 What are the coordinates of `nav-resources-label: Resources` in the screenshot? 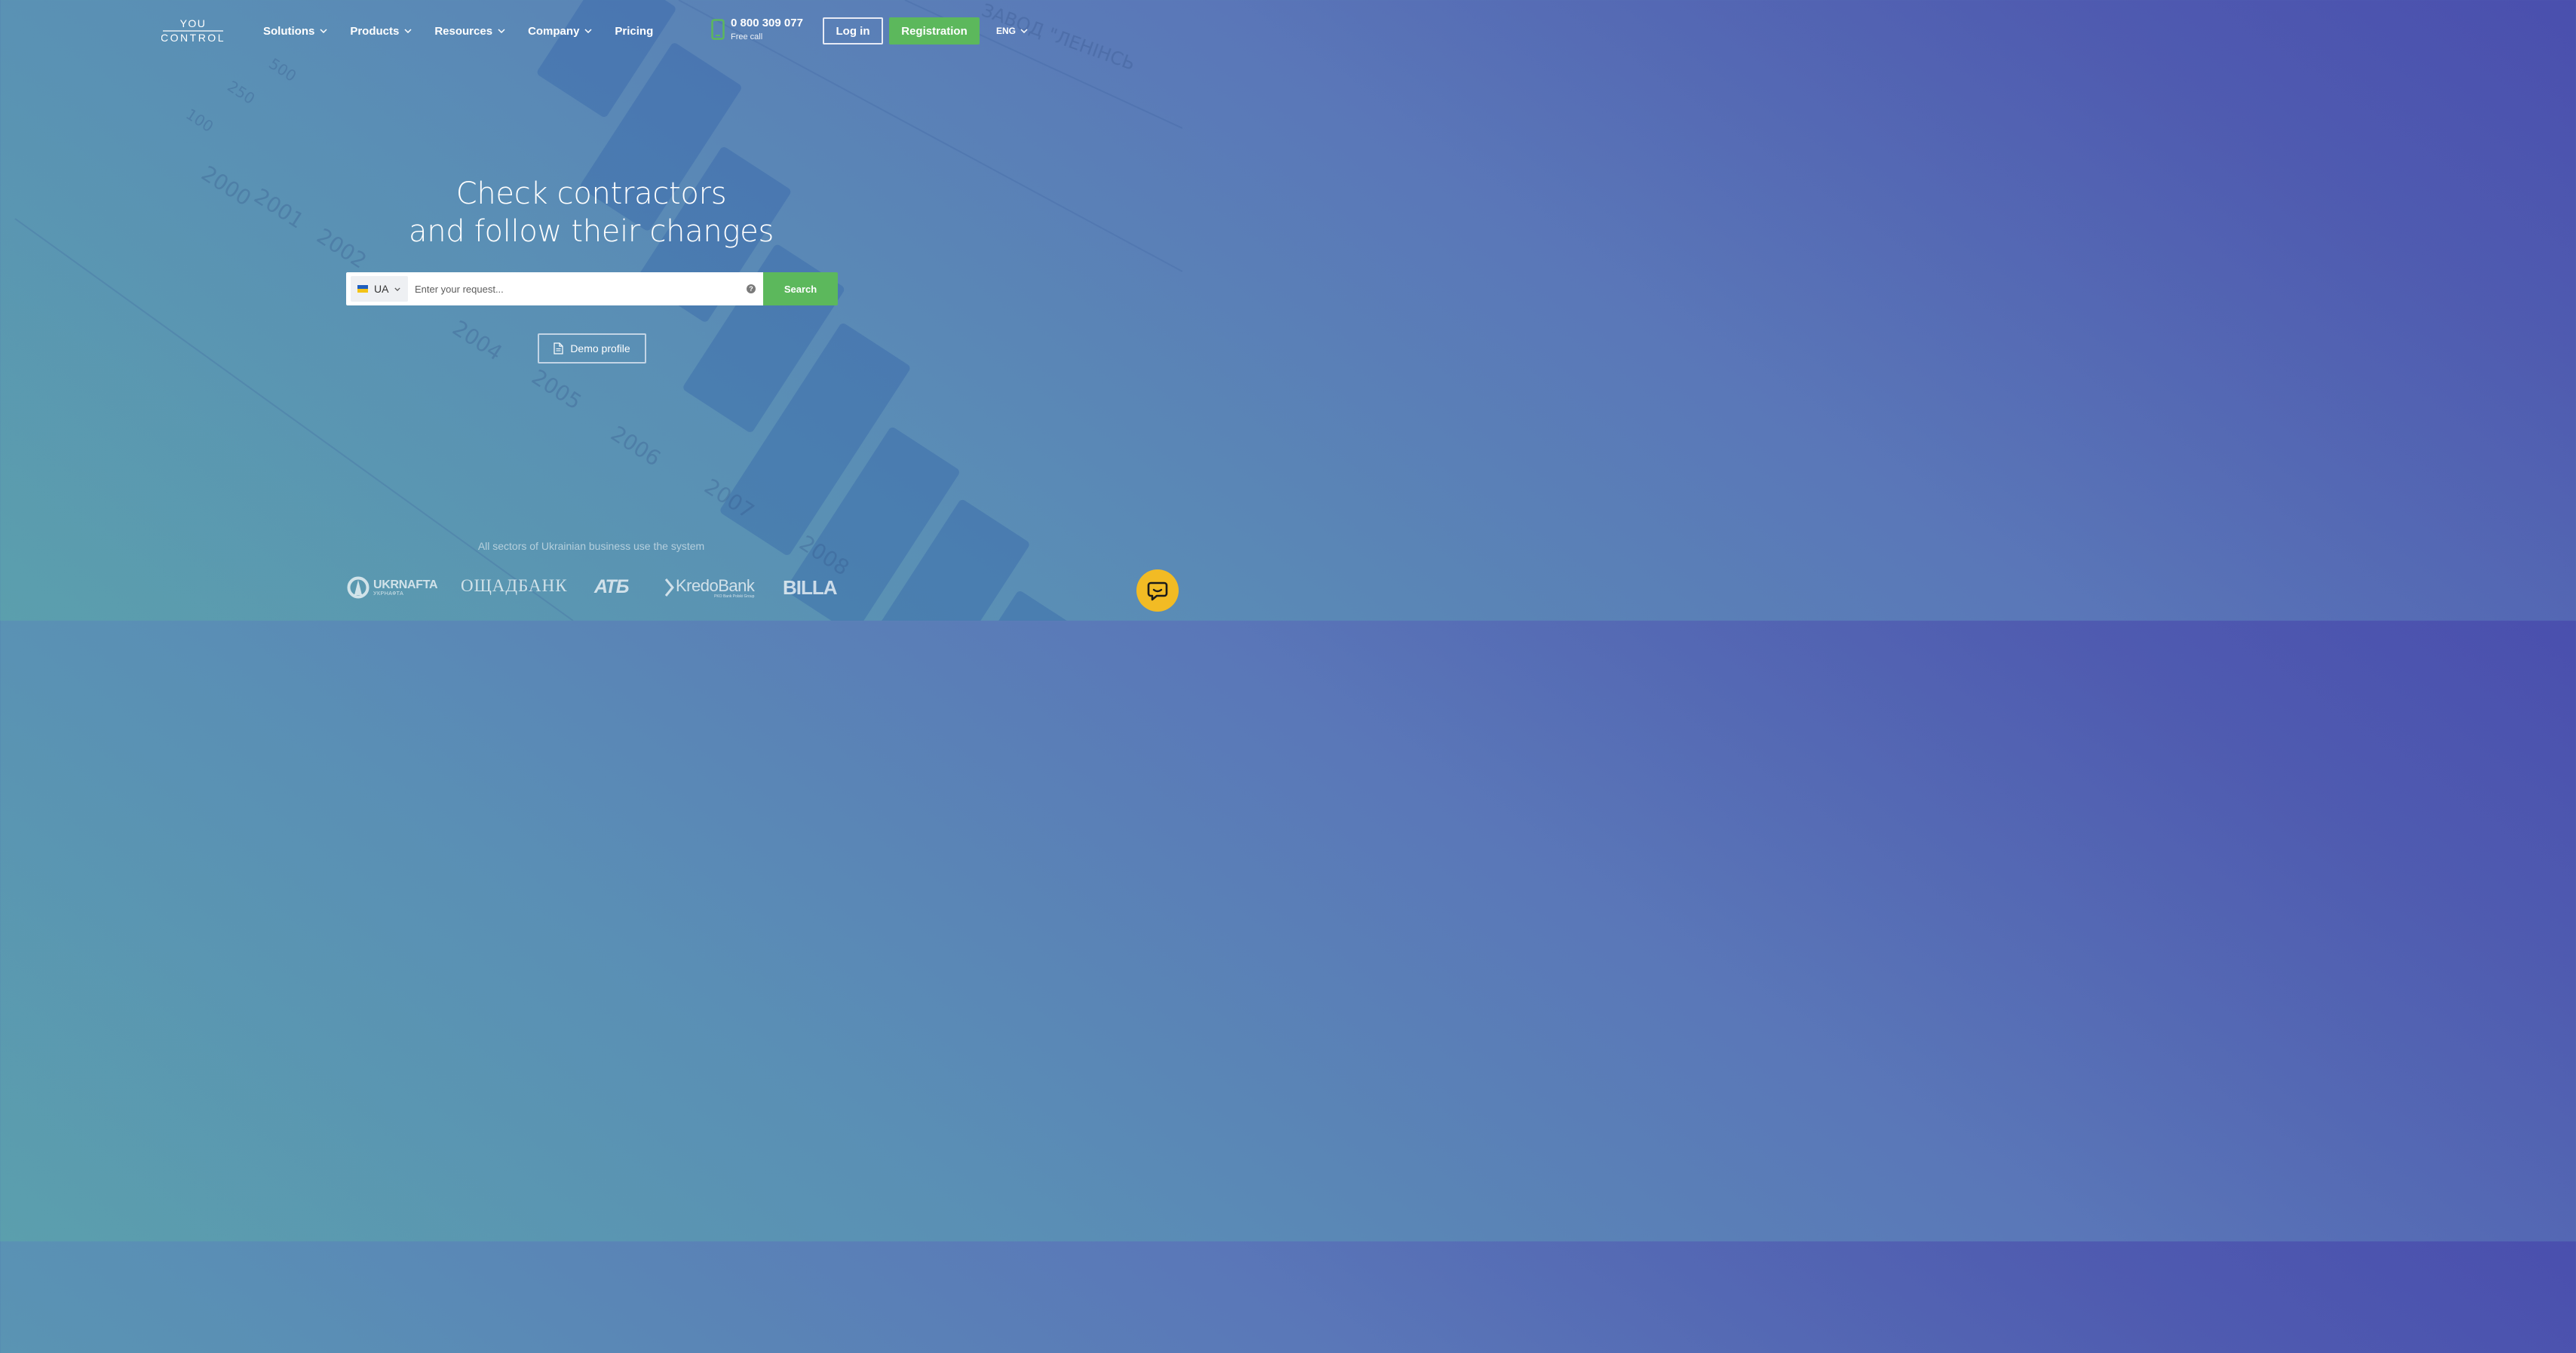 It's located at (463, 31).